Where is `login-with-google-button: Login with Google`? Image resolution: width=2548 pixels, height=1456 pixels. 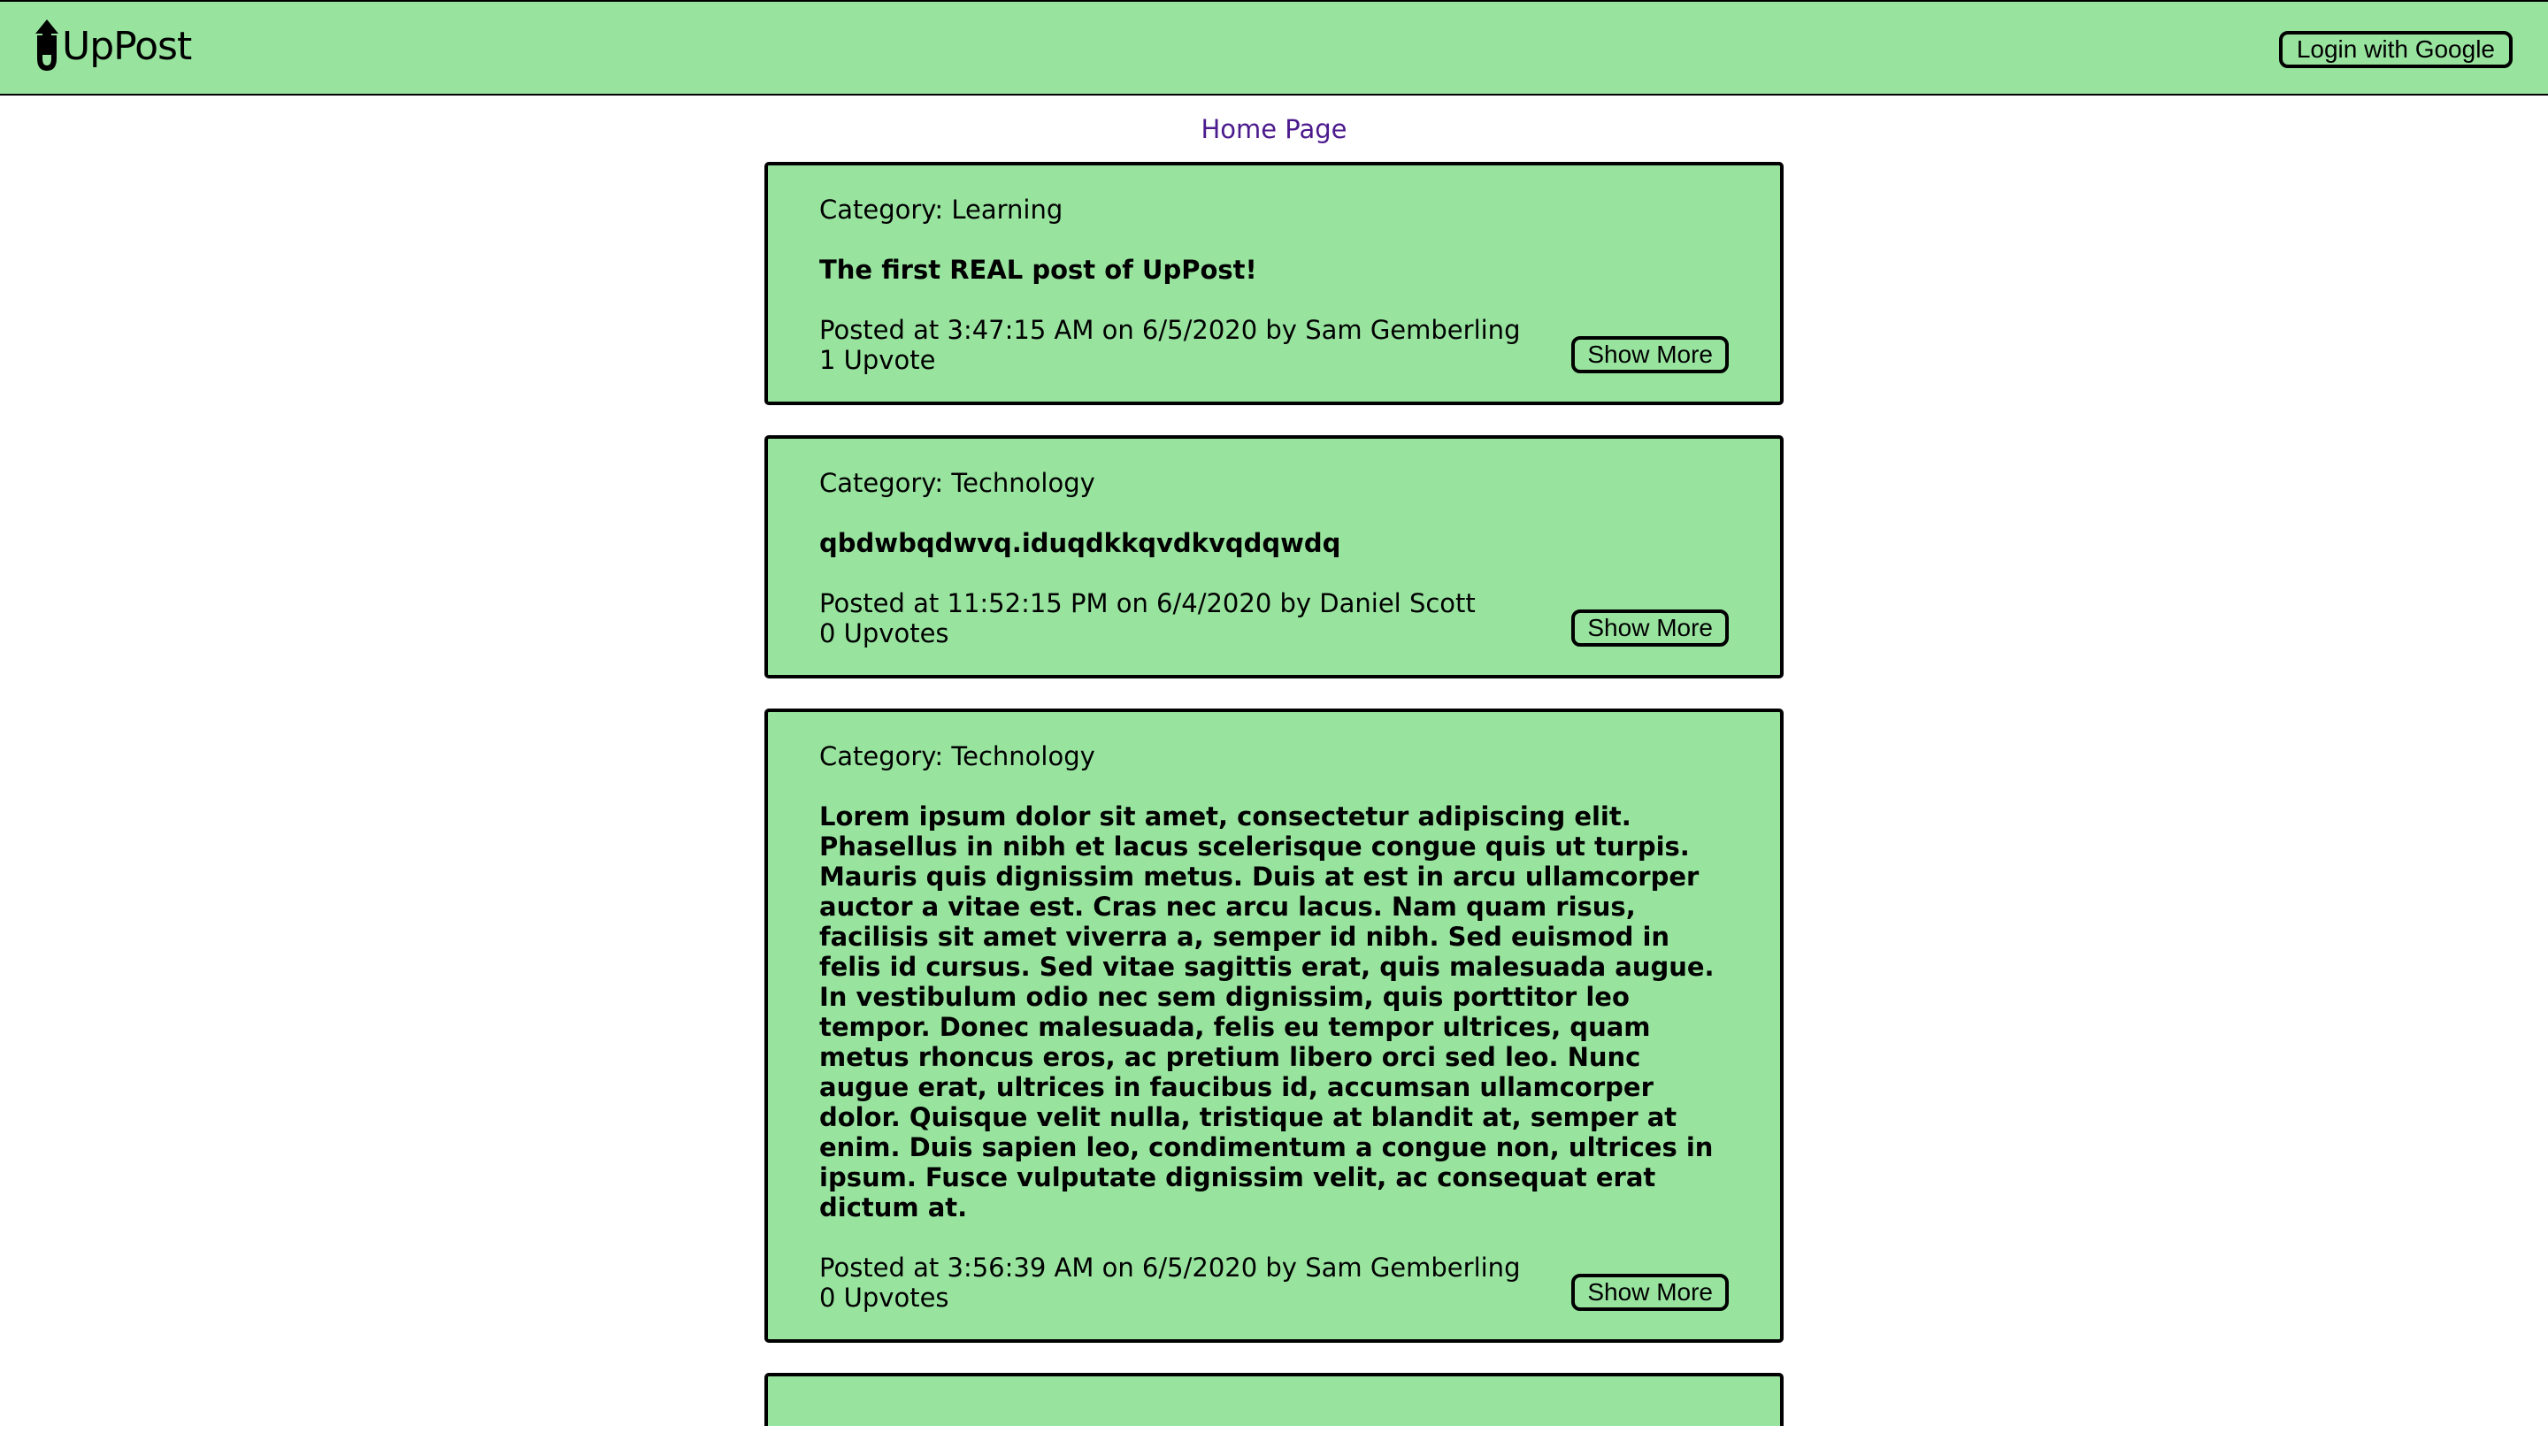
login-with-google-button: Login with Google is located at coordinates (2395, 49).